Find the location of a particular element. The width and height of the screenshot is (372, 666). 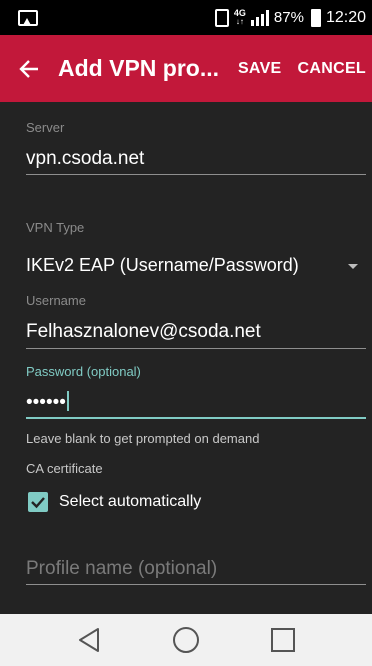

select-automatically-checkbox is located at coordinates (38, 502).